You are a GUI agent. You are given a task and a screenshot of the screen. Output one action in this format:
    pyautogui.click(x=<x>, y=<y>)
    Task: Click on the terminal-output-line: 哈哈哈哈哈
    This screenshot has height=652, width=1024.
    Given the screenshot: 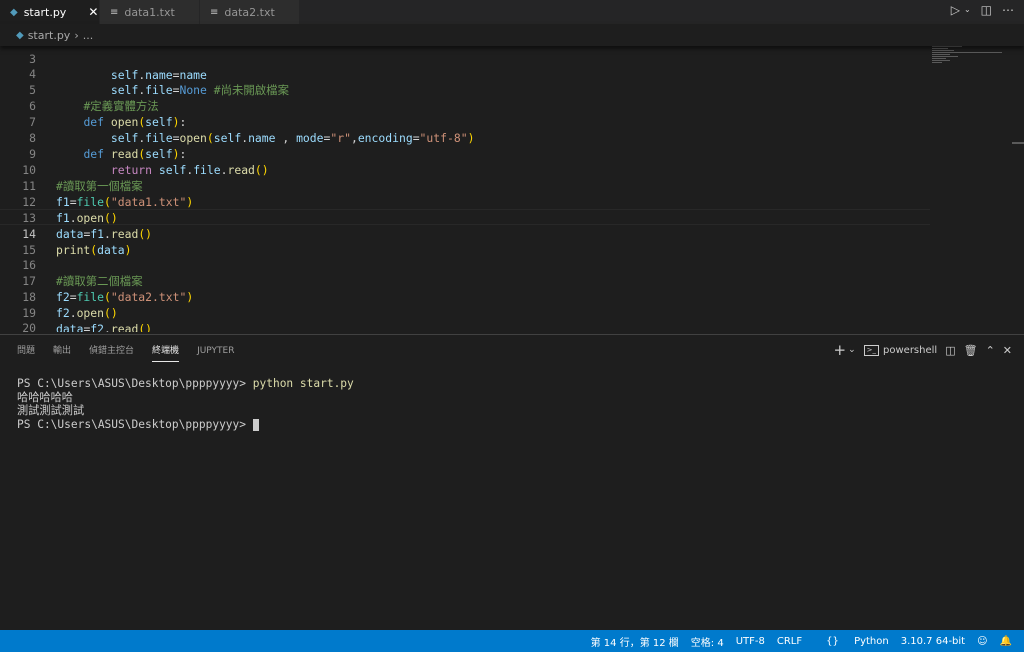 What is the action you would take?
    pyautogui.click(x=45, y=397)
    